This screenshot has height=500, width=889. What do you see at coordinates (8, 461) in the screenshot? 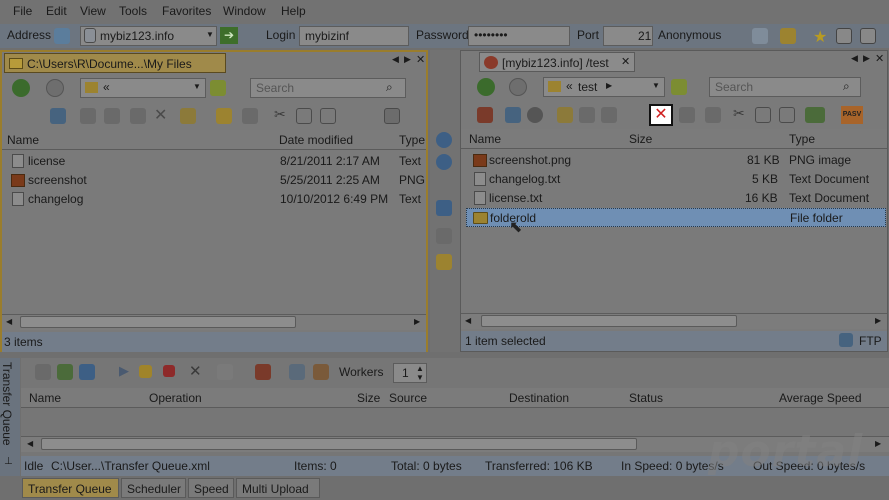
I see `pin-icon: ⊥` at bounding box center [8, 461].